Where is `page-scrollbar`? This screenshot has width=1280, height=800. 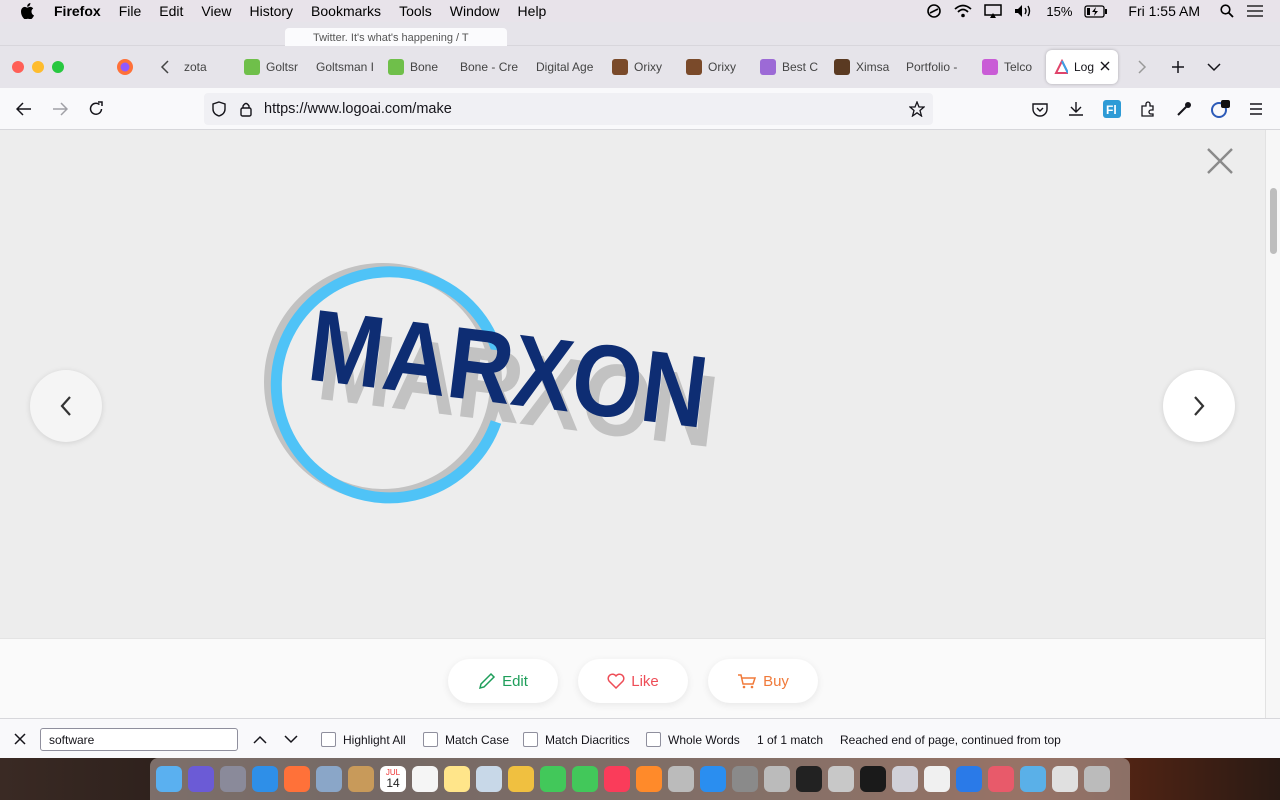
page-scrollbar is located at coordinates (1272, 424).